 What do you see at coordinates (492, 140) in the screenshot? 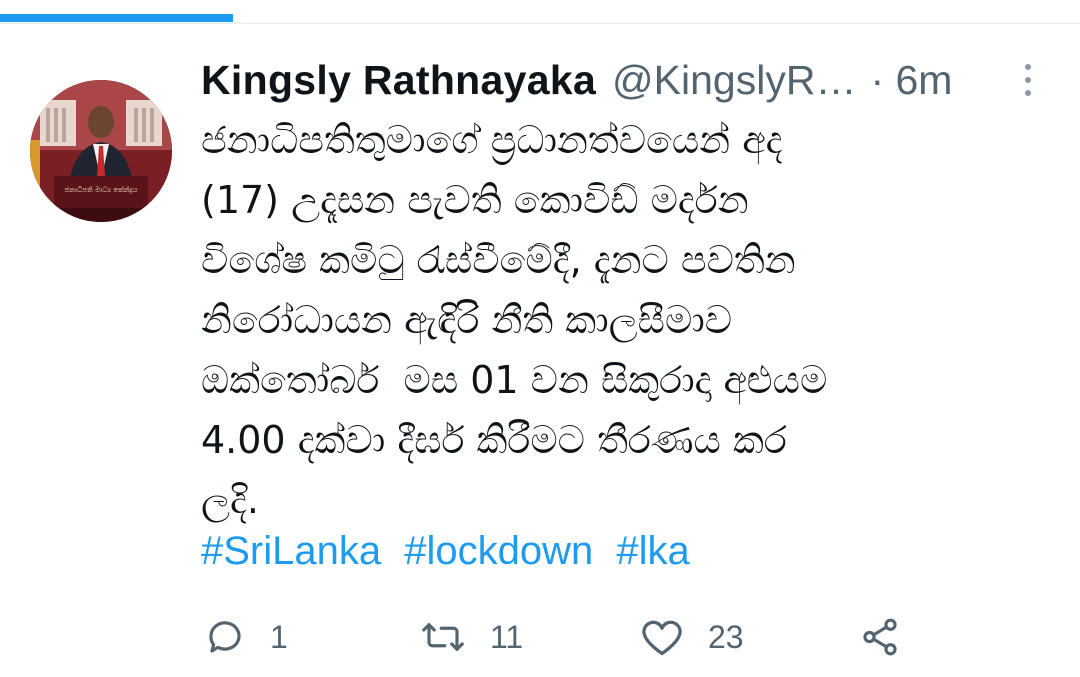
I see `tweet-text-line: ජනාධිපතිතුමාගේ ප්‍රධානත්වයෙන් අද` at bounding box center [492, 140].